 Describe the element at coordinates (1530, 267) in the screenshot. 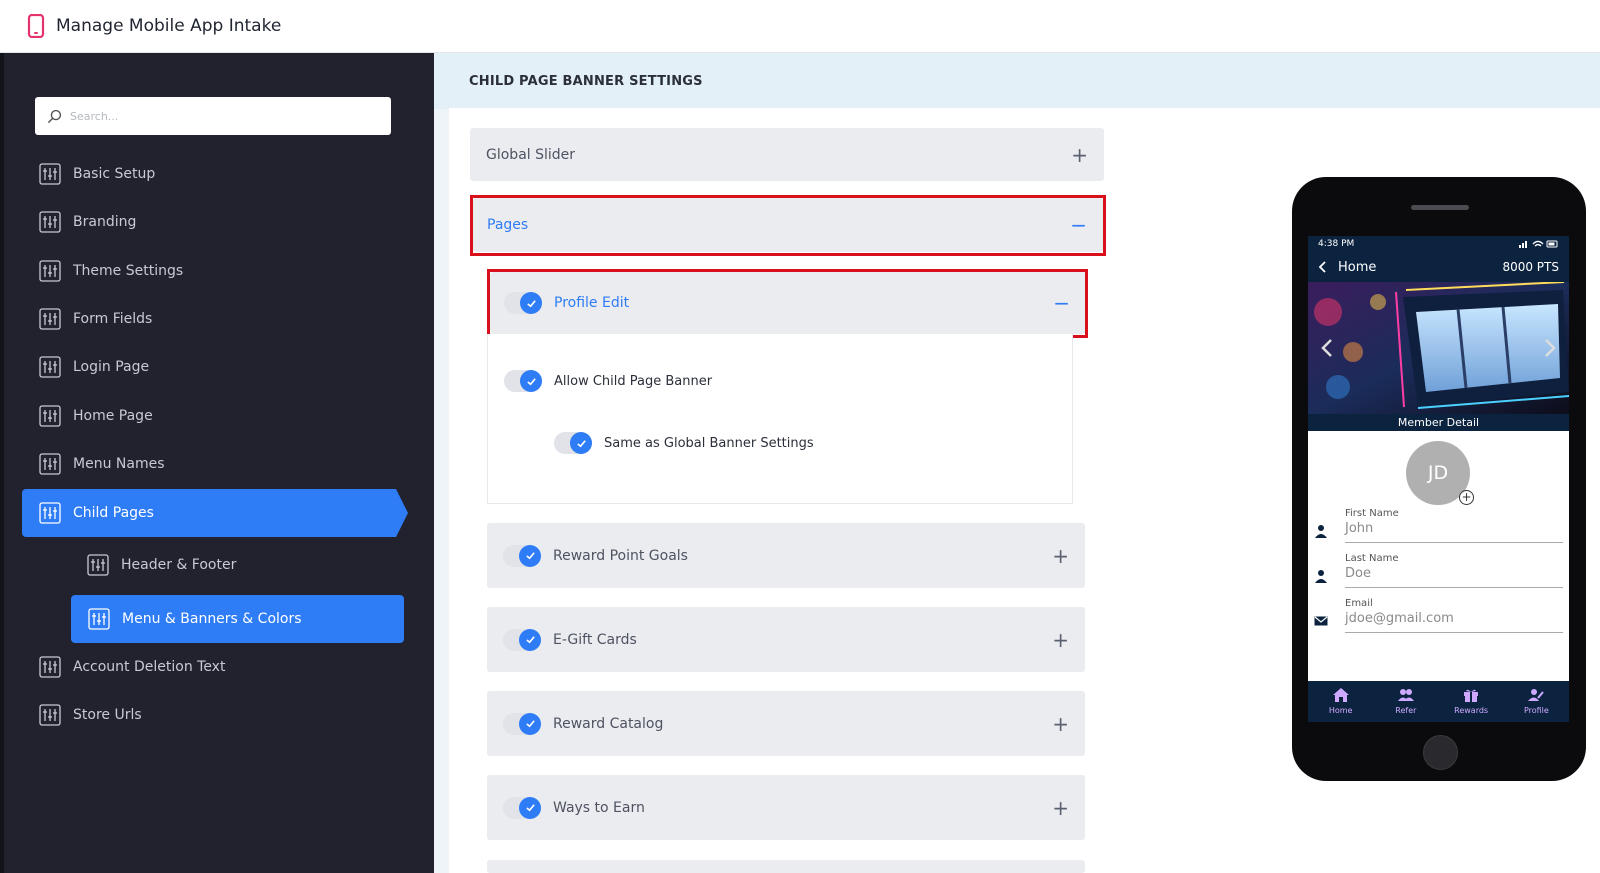

I see `points-display: 8000 PTS` at that location.